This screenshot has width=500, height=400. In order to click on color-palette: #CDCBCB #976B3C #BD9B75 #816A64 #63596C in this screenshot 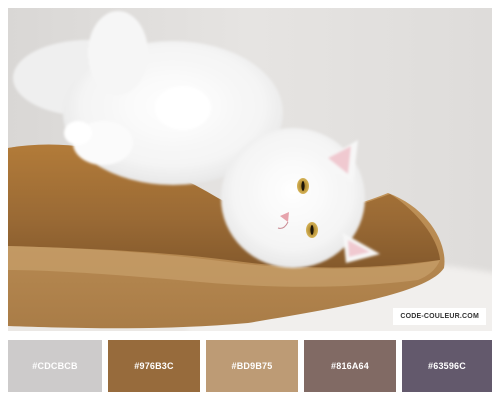, I will do `click(250, 366)`.